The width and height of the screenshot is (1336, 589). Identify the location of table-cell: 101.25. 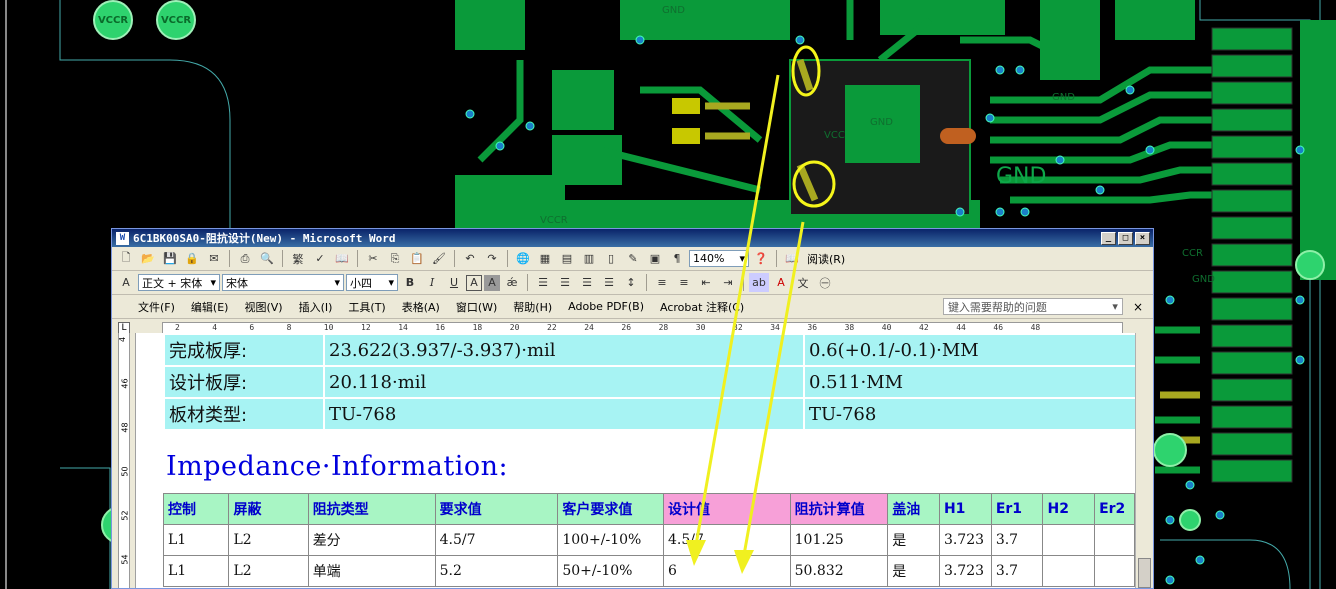
(839, 540).